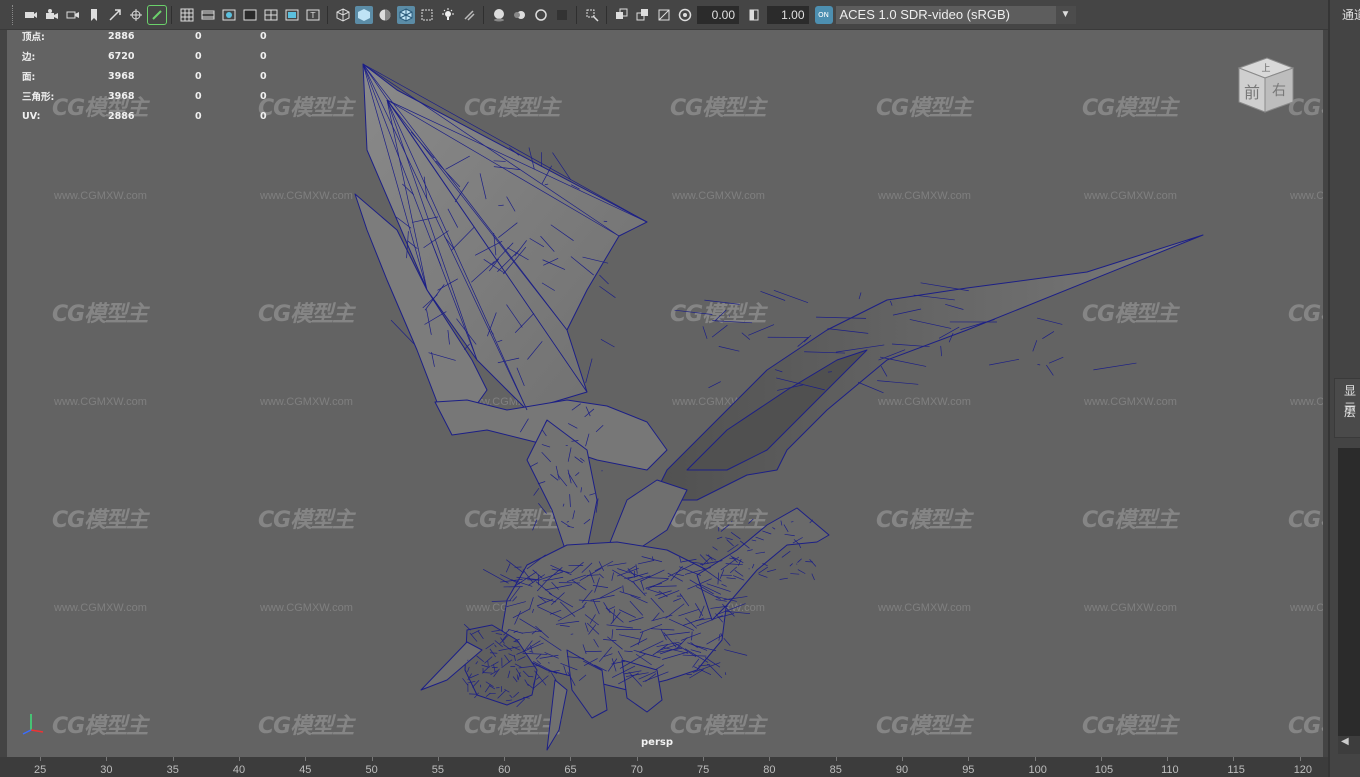  Describe the element at coordinates (1349, 745) in the screenshot. I see `layer-scroll-left-icon: ◀` at that location.